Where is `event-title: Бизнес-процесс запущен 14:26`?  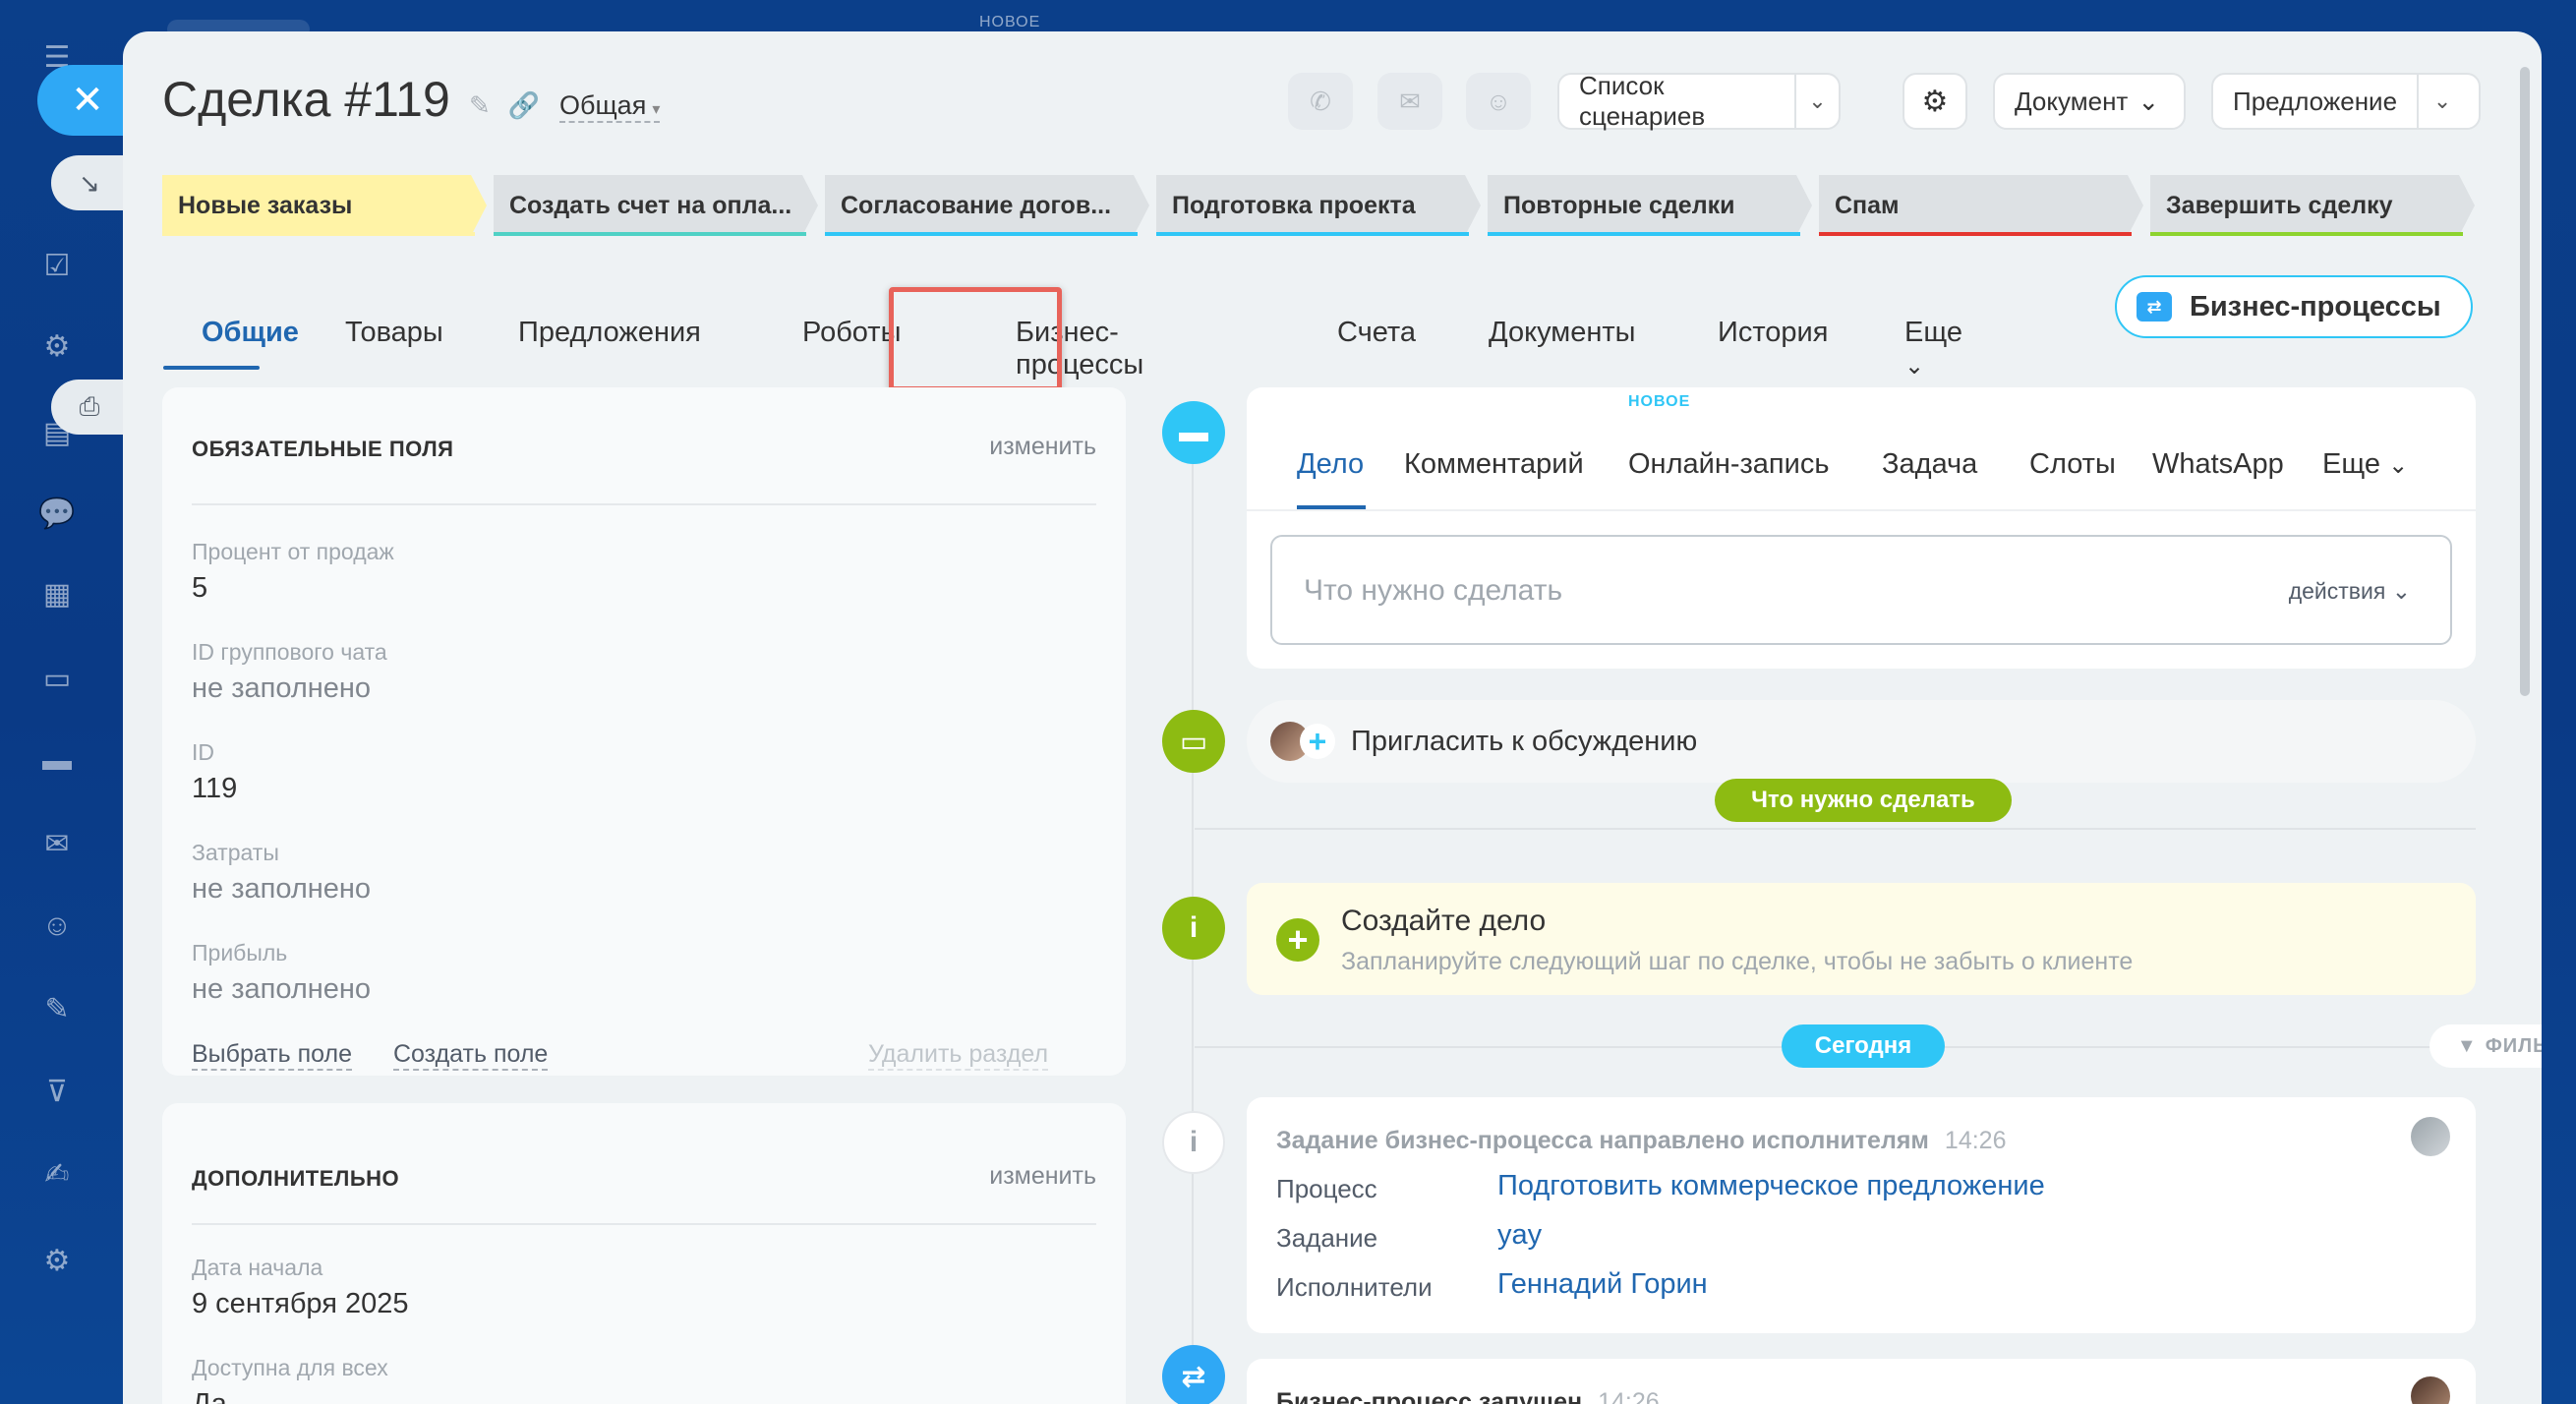
event-title: Бизнес-процесс запущен 14:26 is located at coordinates (1468, 1396).